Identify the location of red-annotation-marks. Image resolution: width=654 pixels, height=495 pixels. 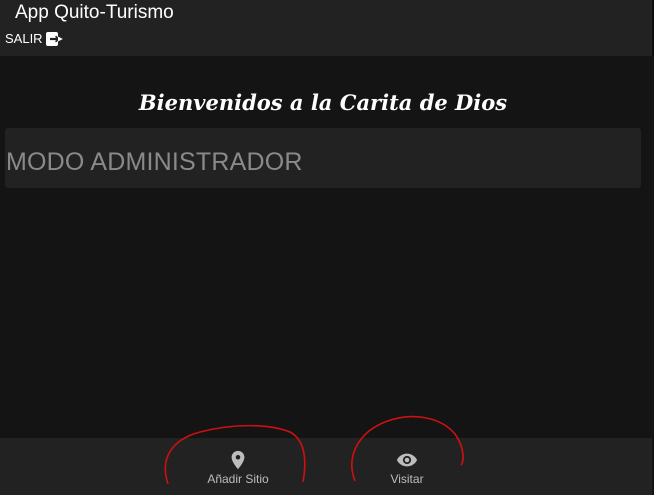
(314, 450).